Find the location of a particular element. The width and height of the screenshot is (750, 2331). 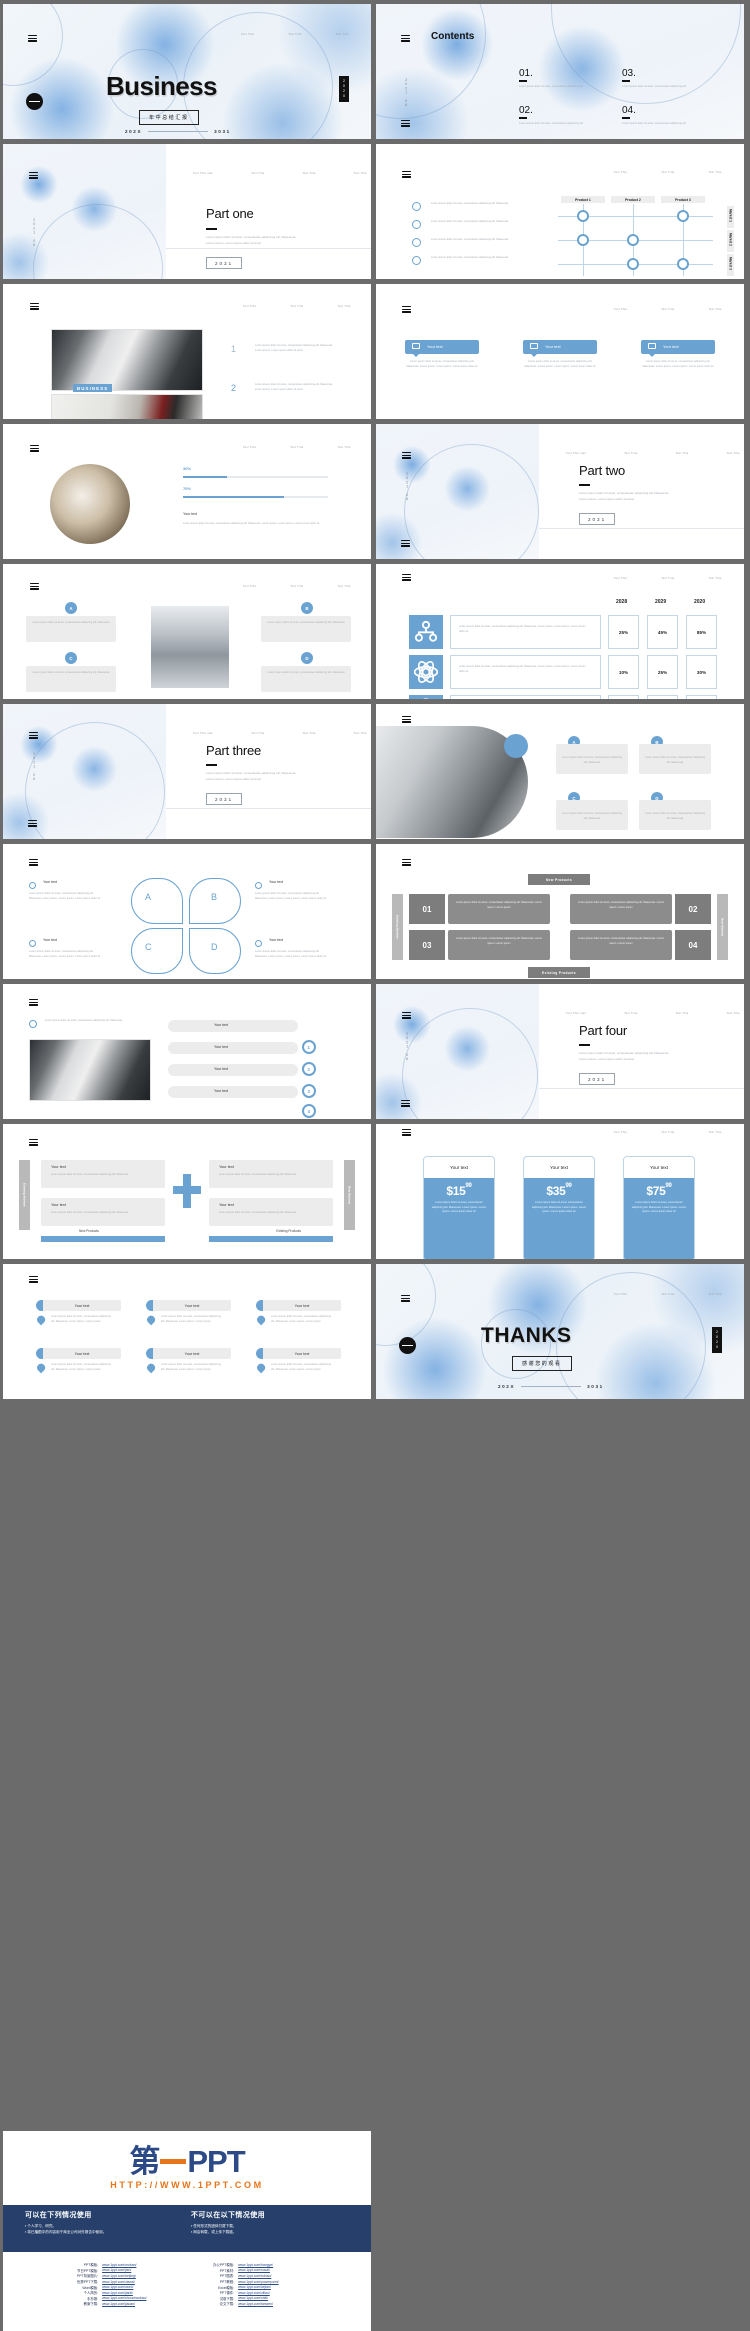

footer-link: www.1ppt.com/powerpoint/ is located at coordinates (258, 2282).